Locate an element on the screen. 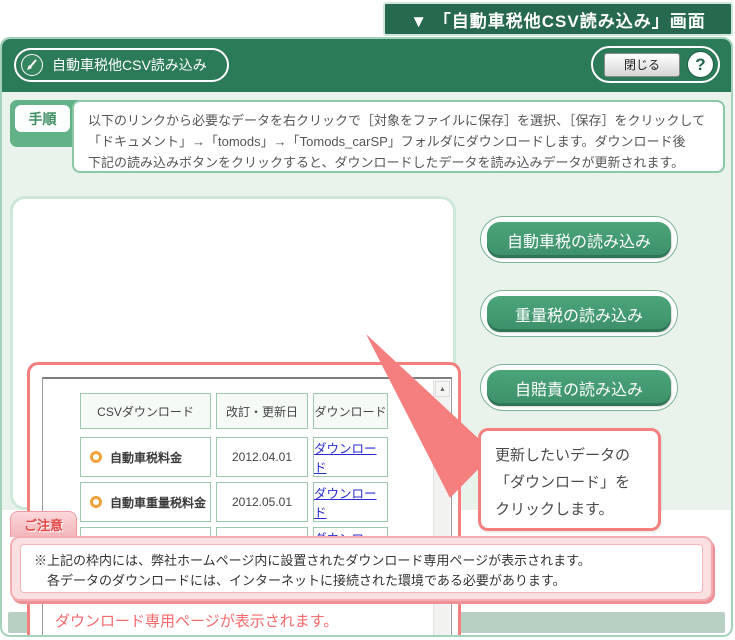 The image size is (735, 640). procedure-tab-label: 手順 is located at coordinates (42, 118).